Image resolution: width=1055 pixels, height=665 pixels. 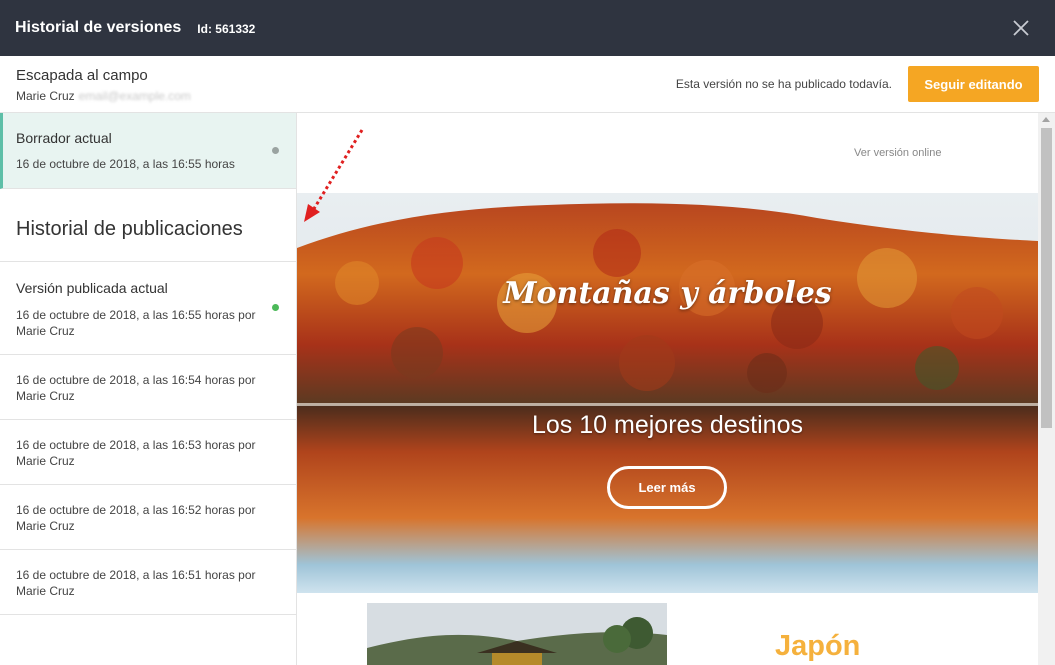 What do you see at coordinates (973, 84) in the screenshot?
I see `keep-editing-button: Seguir editando` at bounding box center [973, 84].